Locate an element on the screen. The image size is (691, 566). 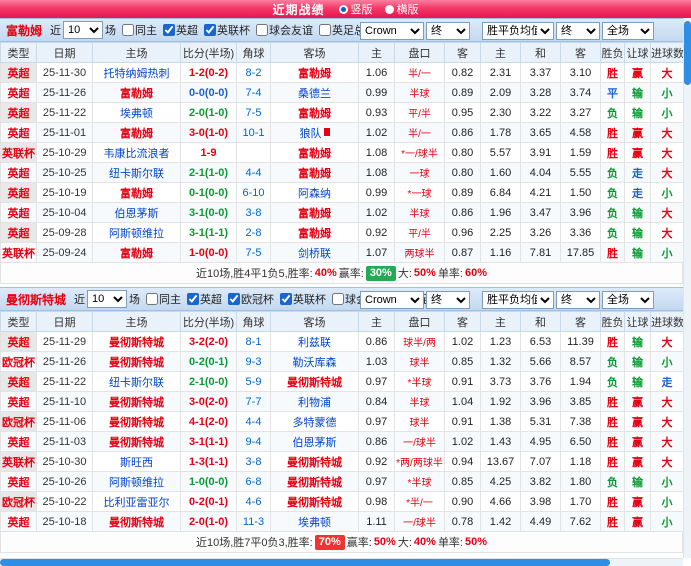
away-team-link: 阿森纳 is located at coordinates (314, 194).